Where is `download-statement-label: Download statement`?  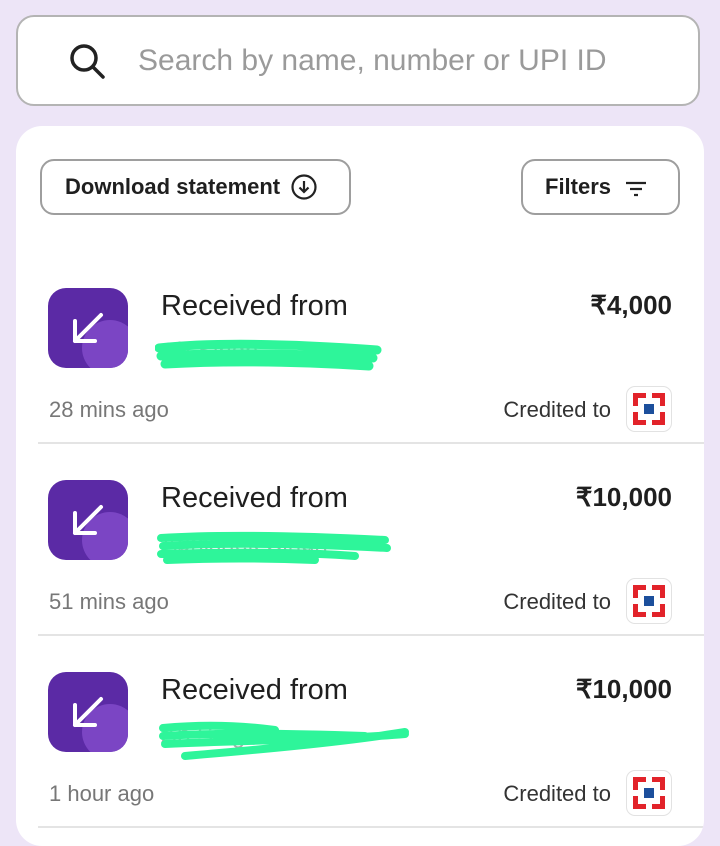
download-statement-label: Download statement is located at coordinates (173, 186).